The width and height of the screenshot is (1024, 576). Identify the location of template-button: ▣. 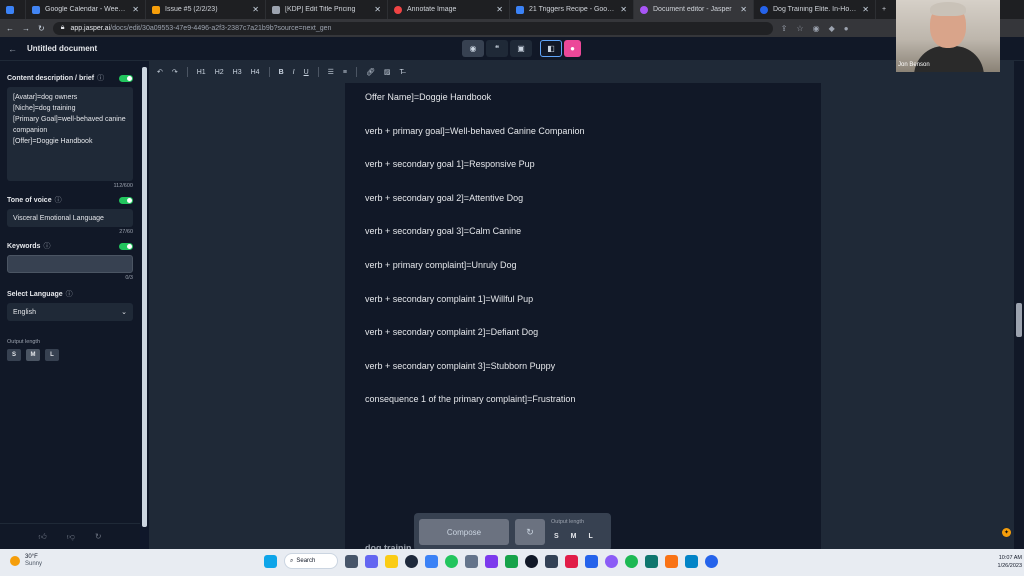
(521, 48).